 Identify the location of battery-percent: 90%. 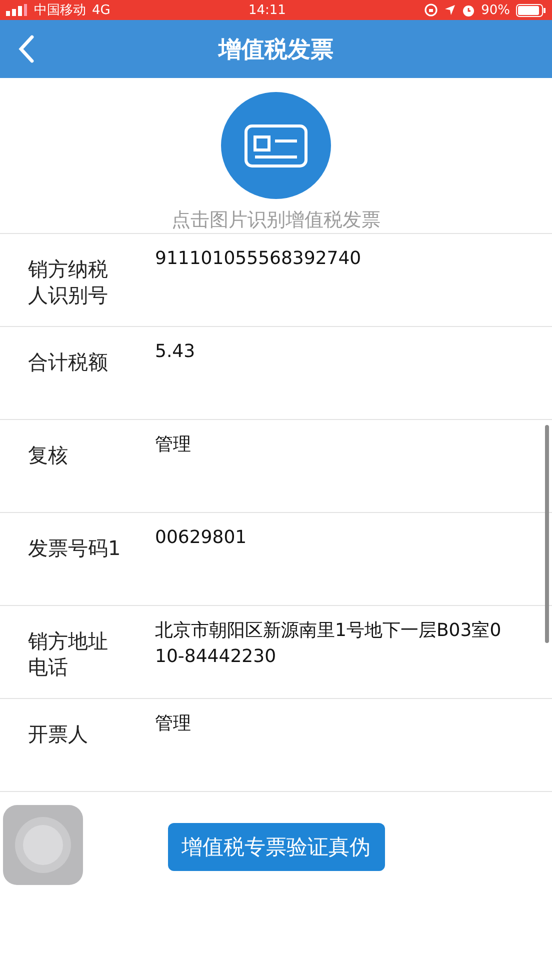
(495, 10).